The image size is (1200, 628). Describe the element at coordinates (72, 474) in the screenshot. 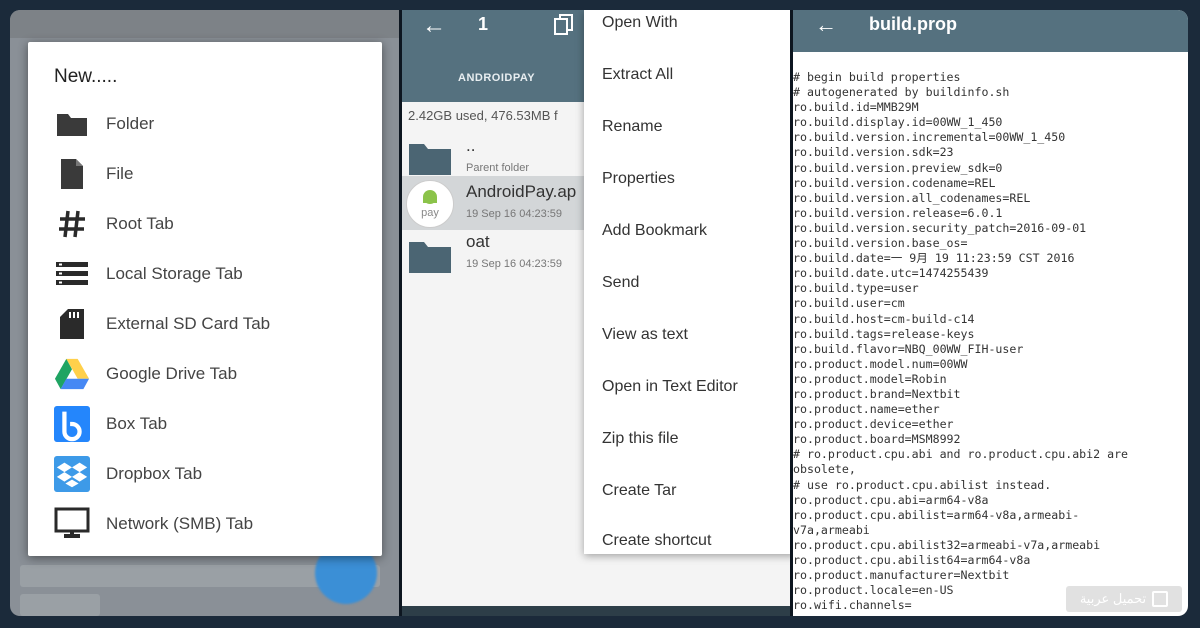

I see `dropbox-icon` at that location.